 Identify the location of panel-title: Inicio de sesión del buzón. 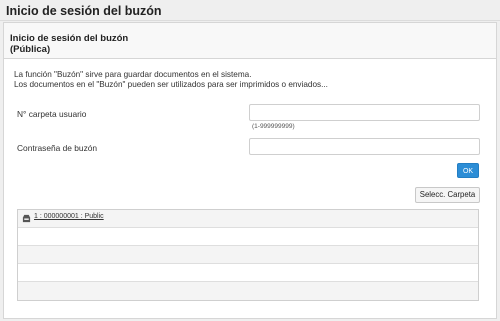
(69, 38).